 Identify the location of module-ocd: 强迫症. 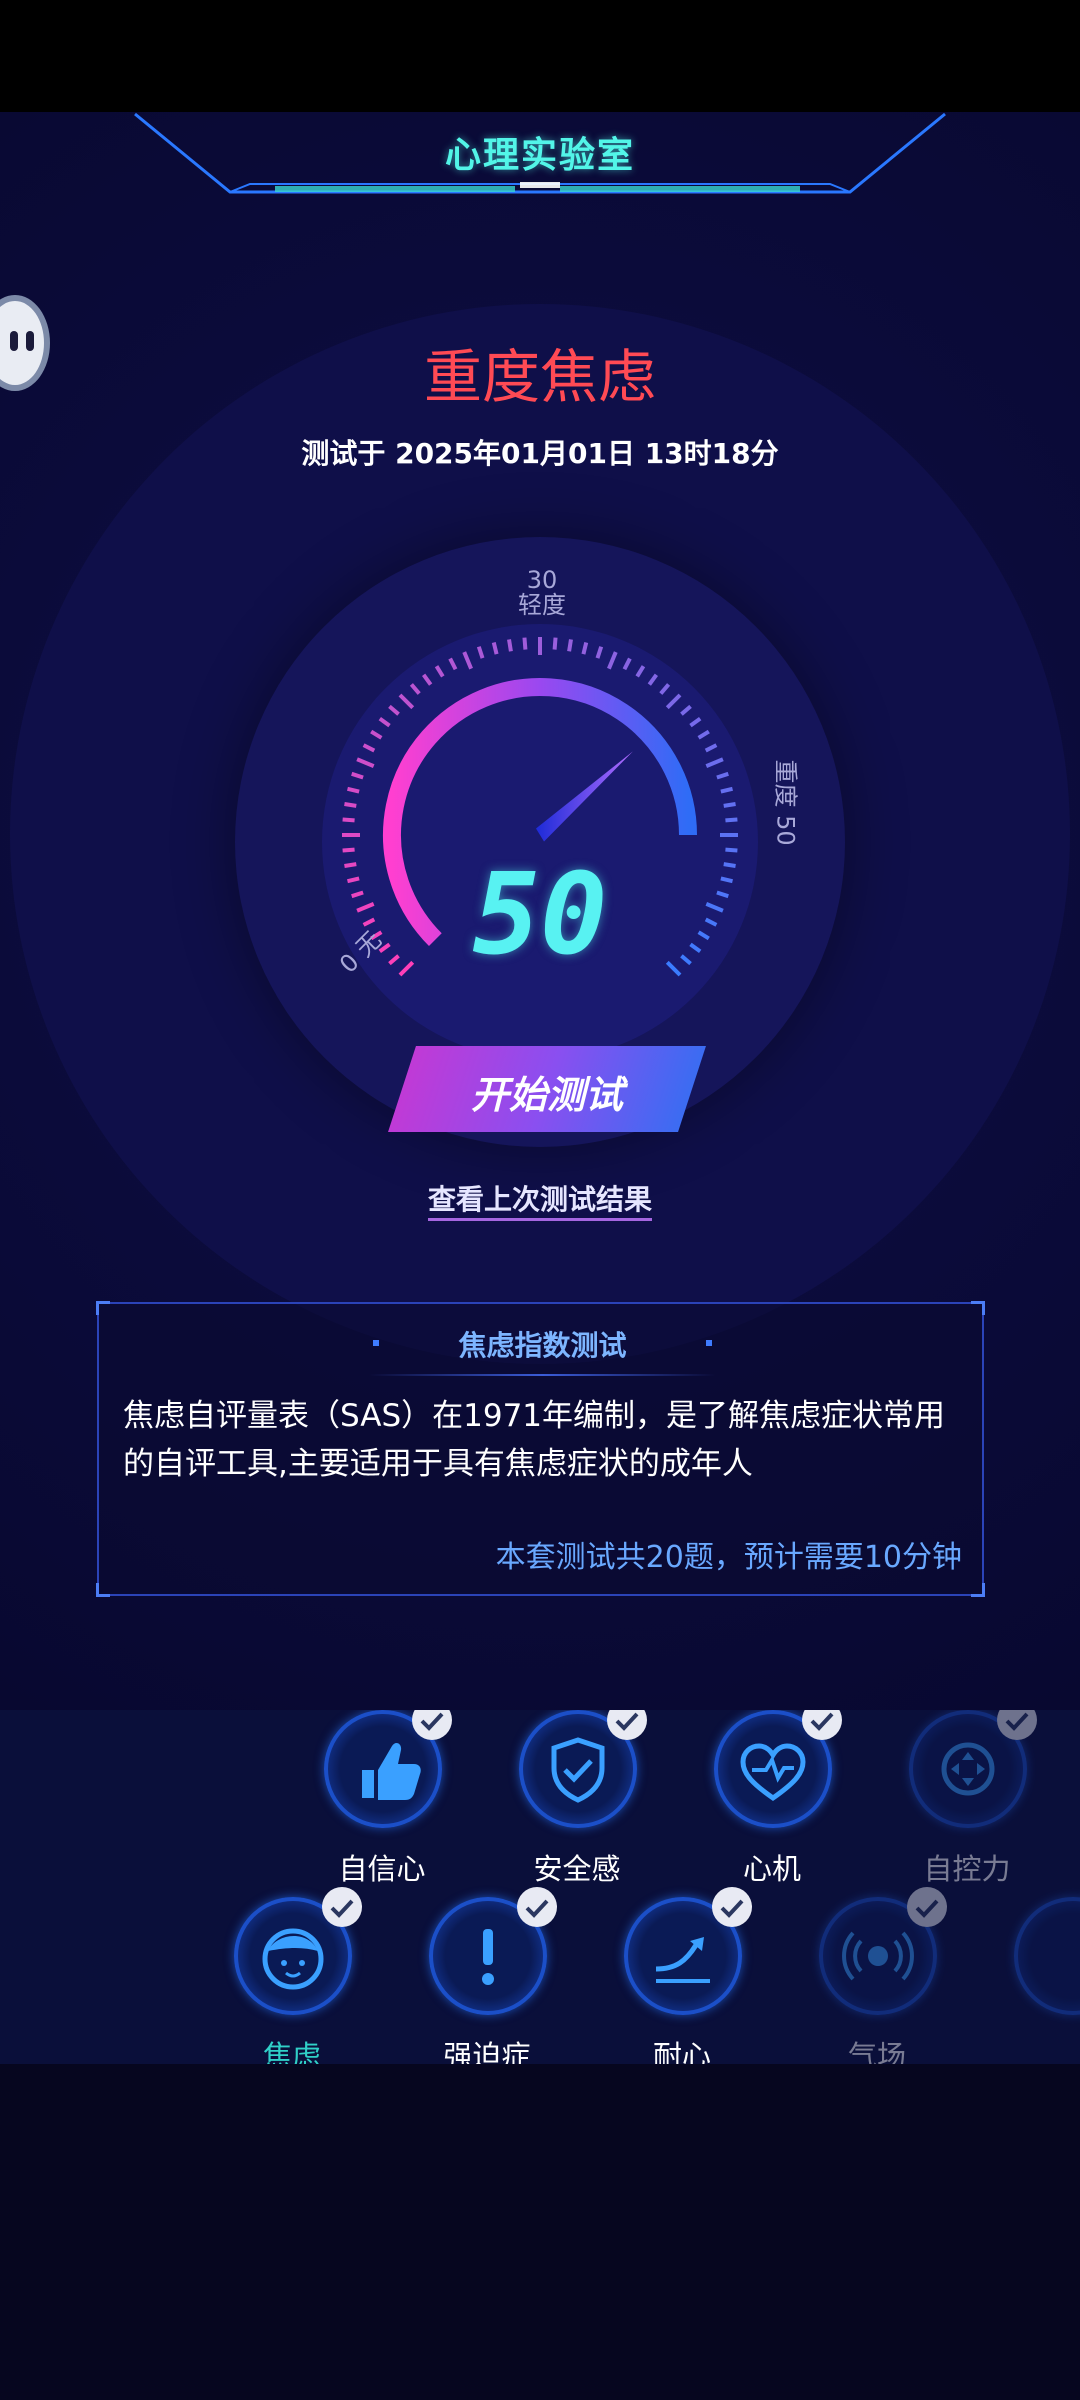
(487, 1975).